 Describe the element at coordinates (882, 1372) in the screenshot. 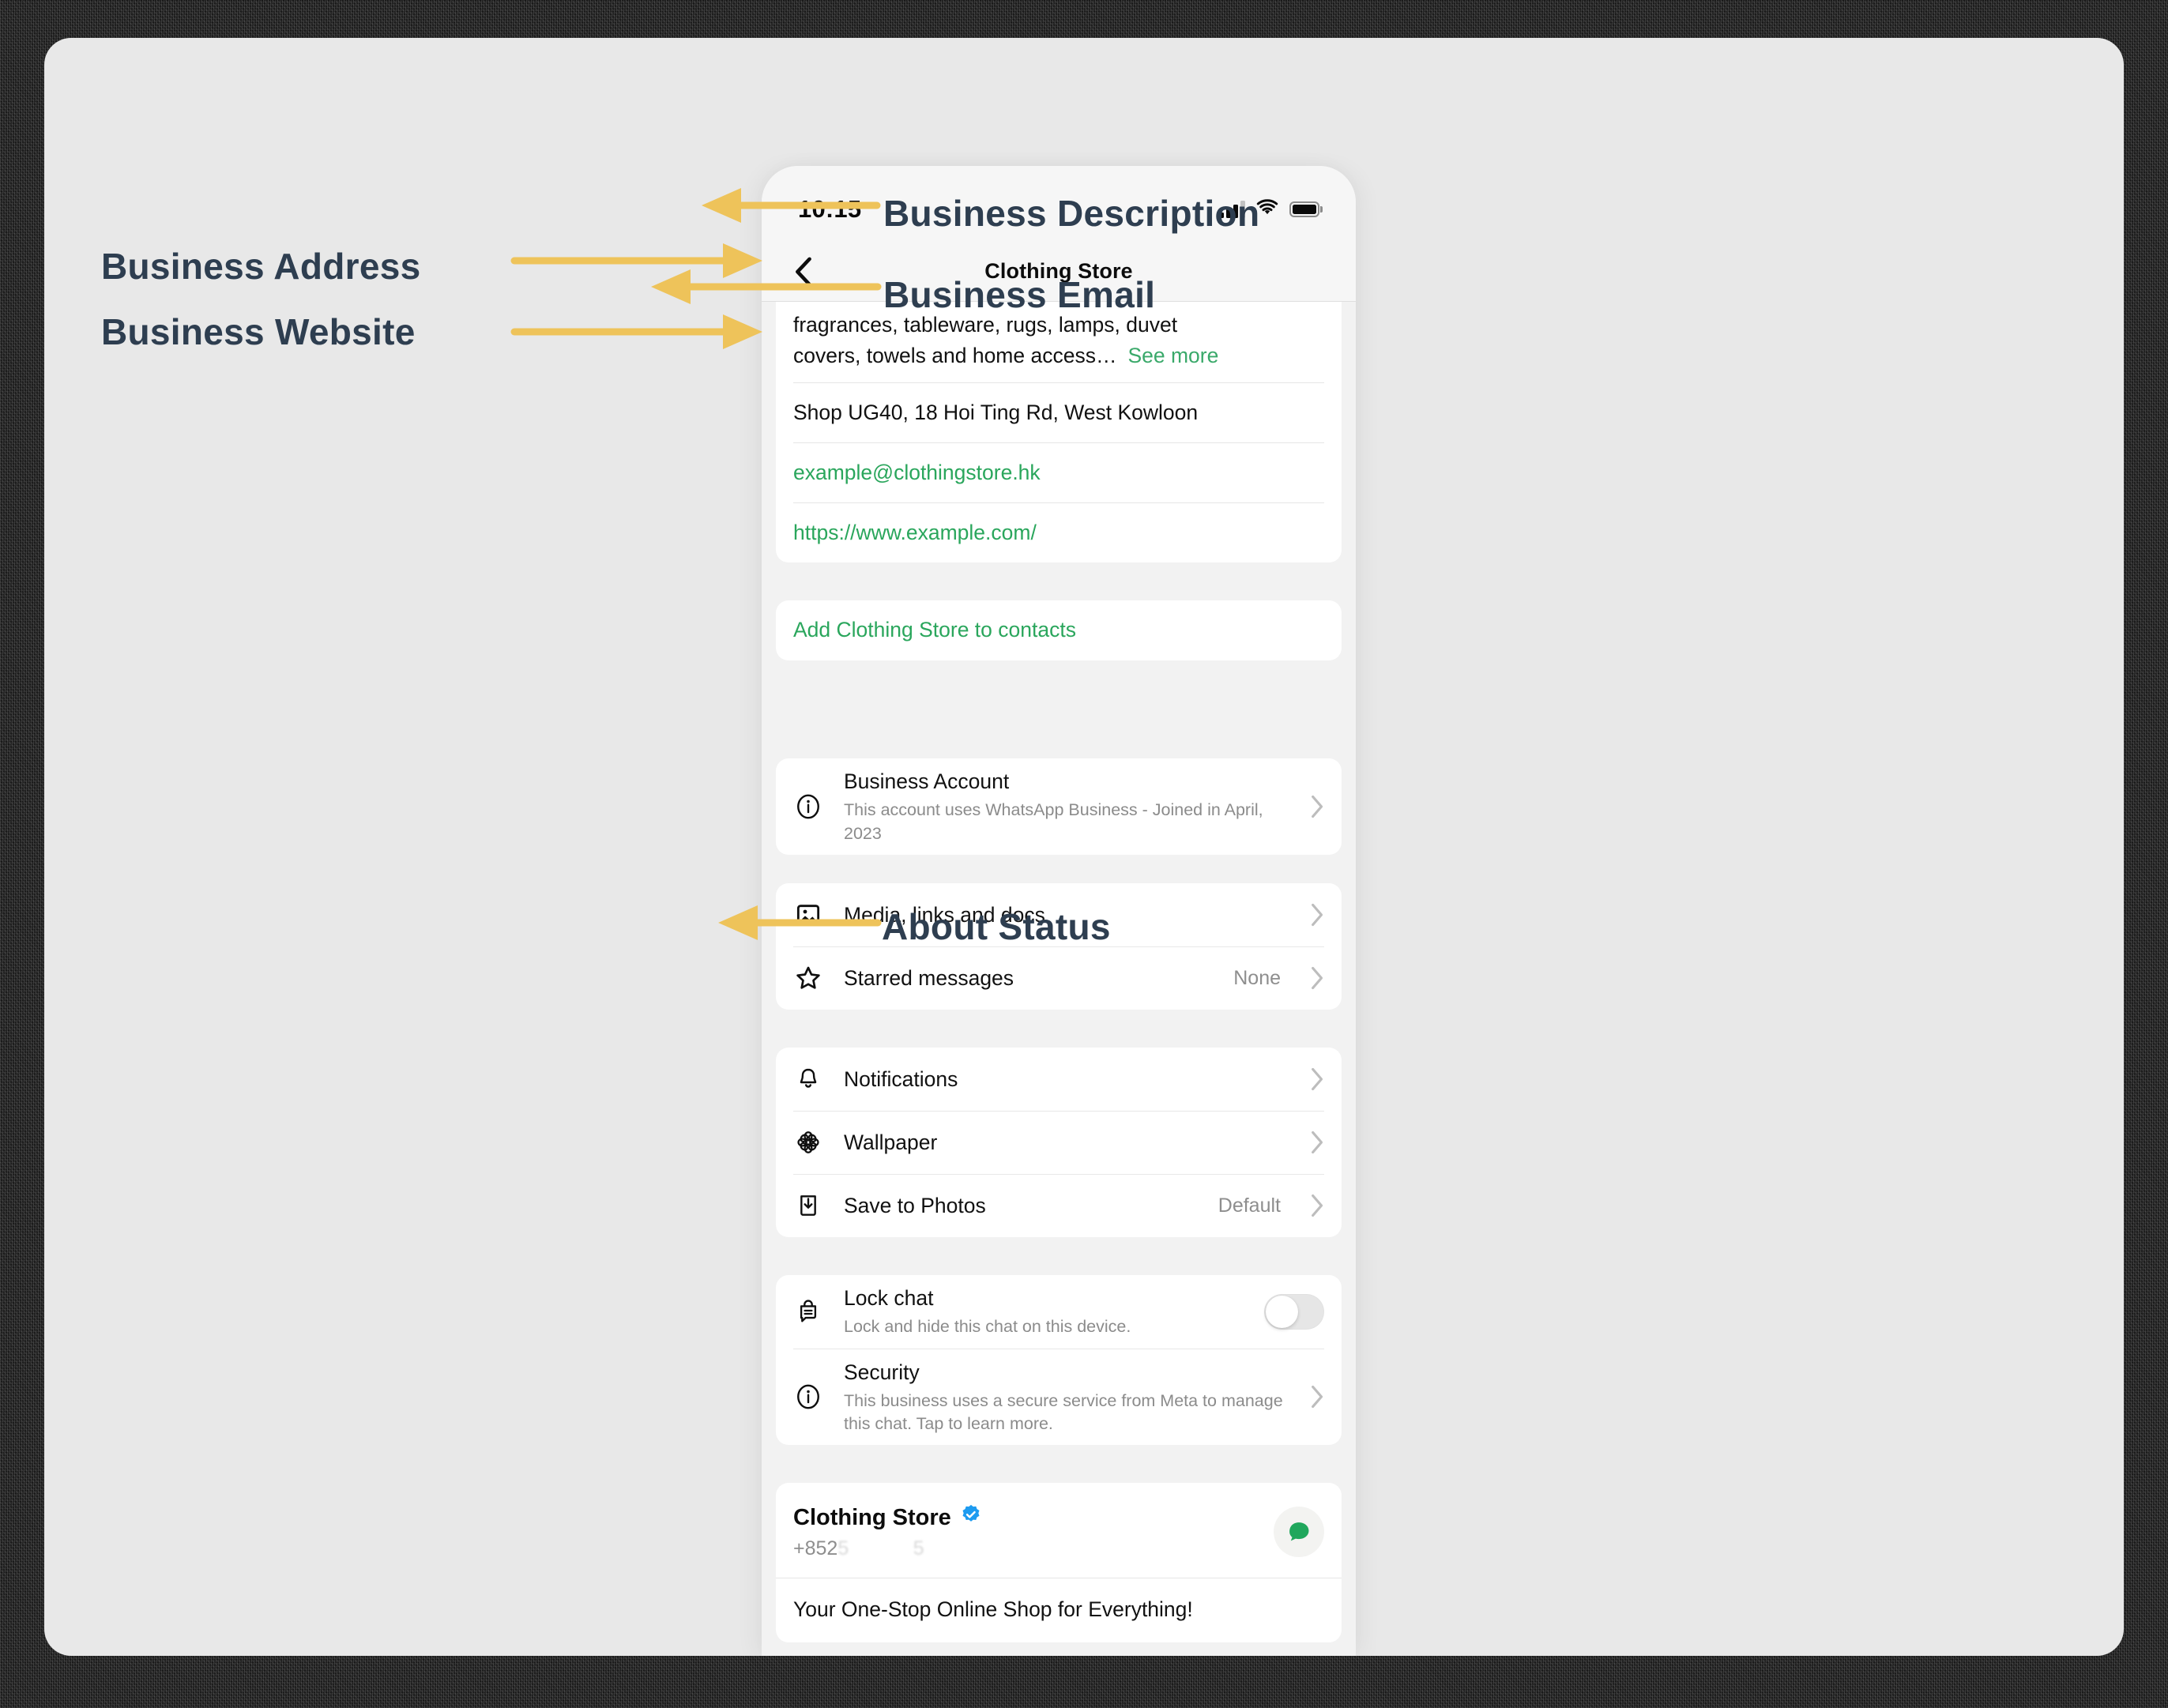

I see `security-title: Security` at that location.